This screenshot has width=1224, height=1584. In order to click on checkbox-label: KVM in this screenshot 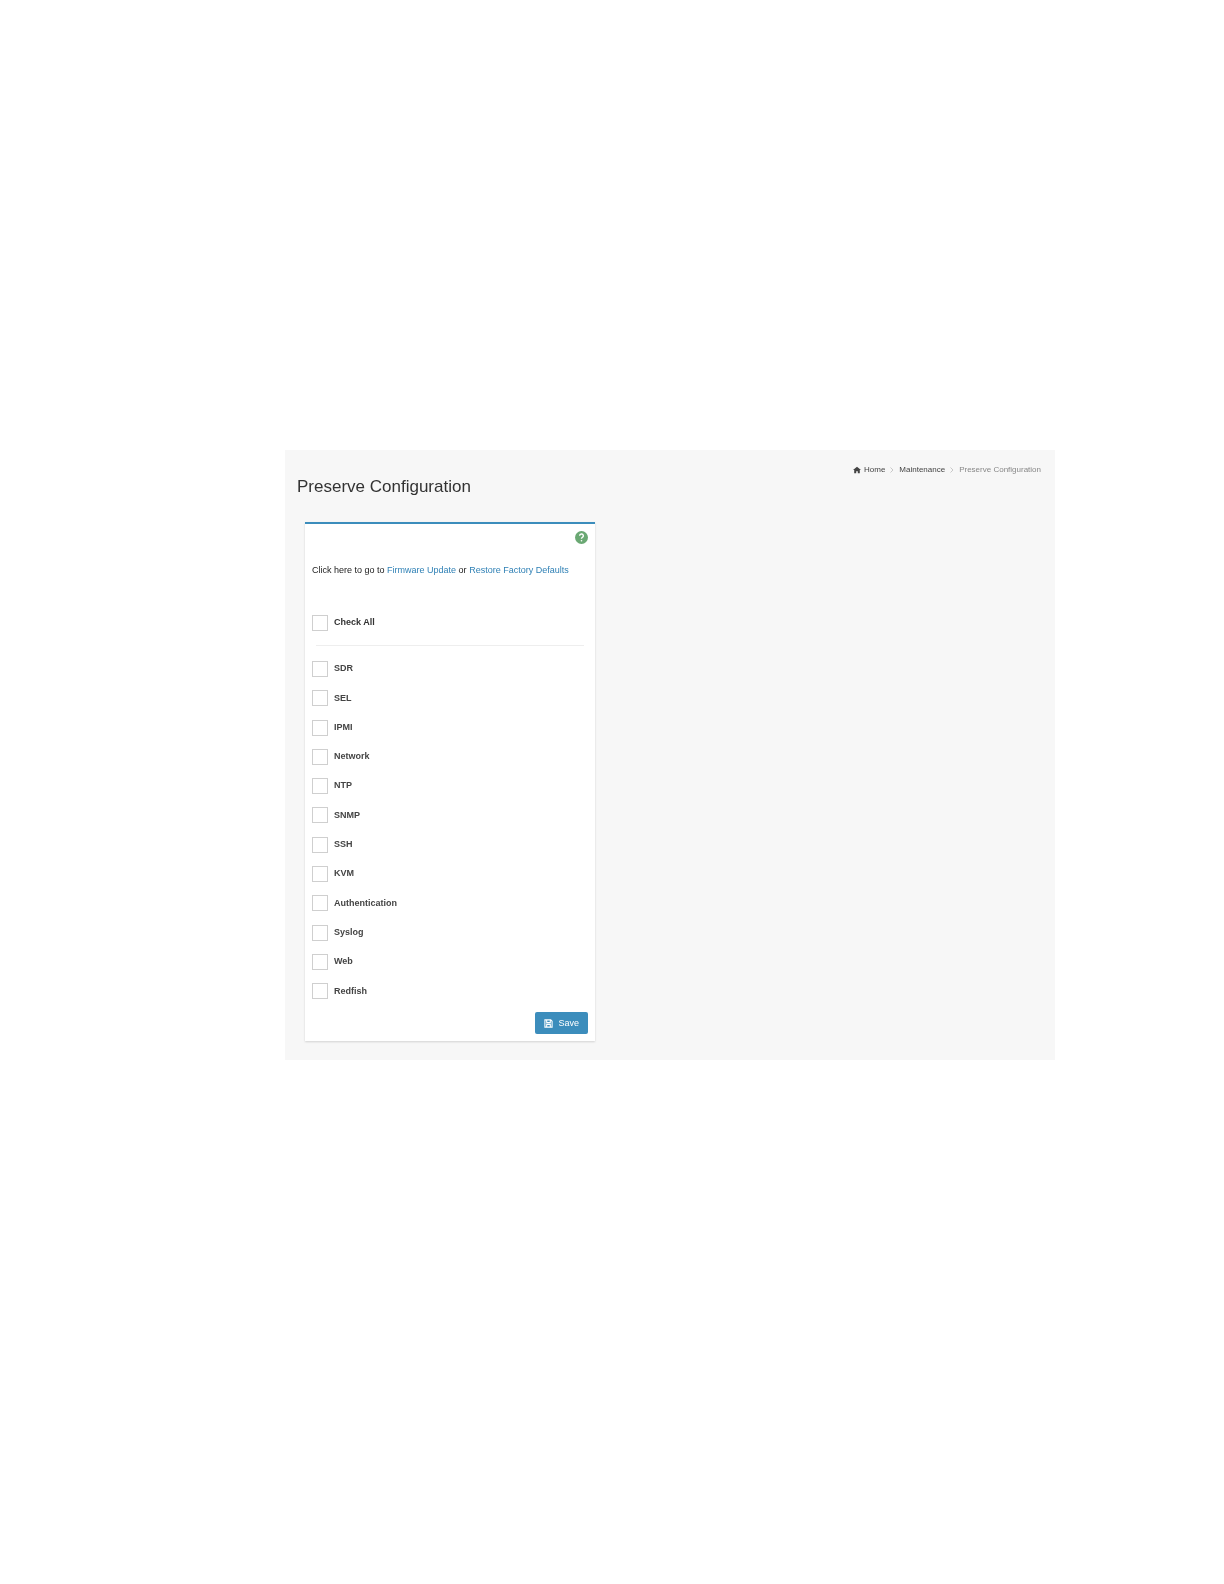, I will do `click(344, 874)`.